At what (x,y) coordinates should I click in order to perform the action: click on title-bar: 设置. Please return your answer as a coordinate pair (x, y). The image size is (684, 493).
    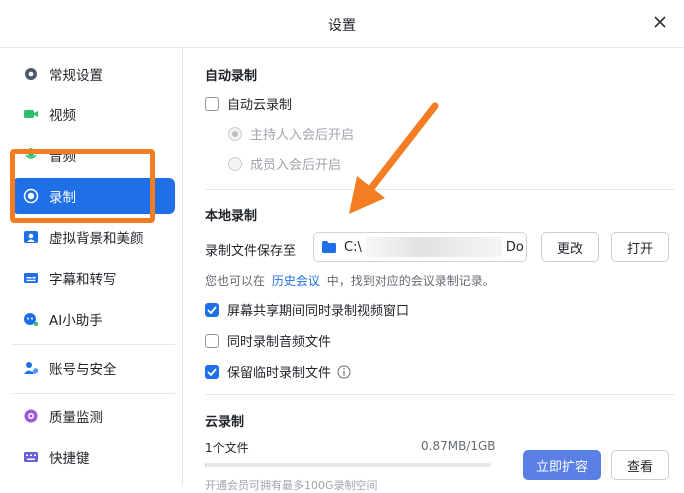
    Looking at the image, I should click on (342, 24).